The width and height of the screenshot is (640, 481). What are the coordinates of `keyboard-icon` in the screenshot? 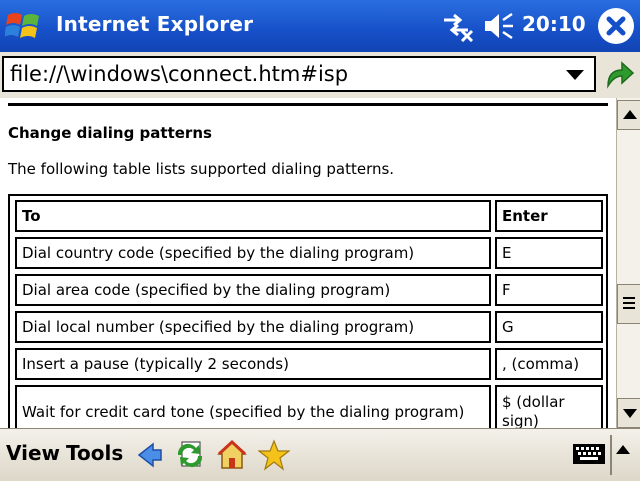 It's located at (589, 454).